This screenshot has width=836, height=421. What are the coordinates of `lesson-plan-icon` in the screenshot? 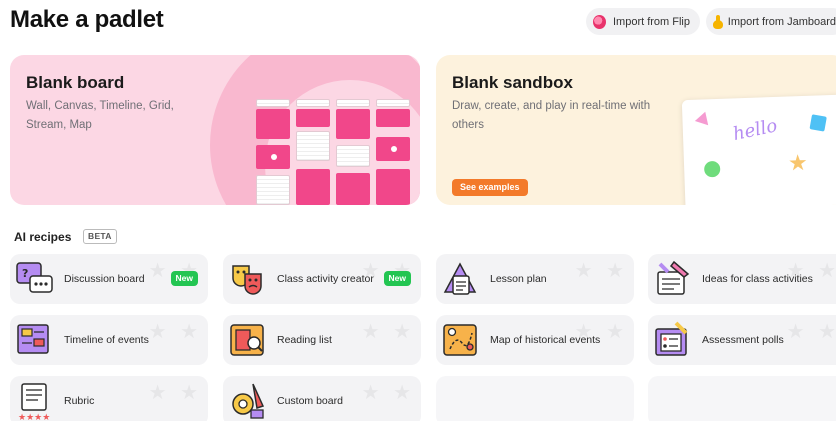 It's located at (461, 279).